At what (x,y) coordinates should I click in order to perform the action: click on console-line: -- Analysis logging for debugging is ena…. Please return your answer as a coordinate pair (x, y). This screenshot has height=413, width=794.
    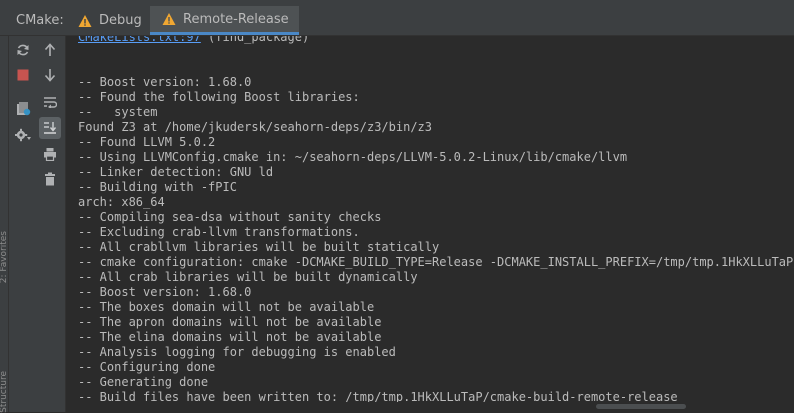
    Looking at the image, I should click on (237, 352).